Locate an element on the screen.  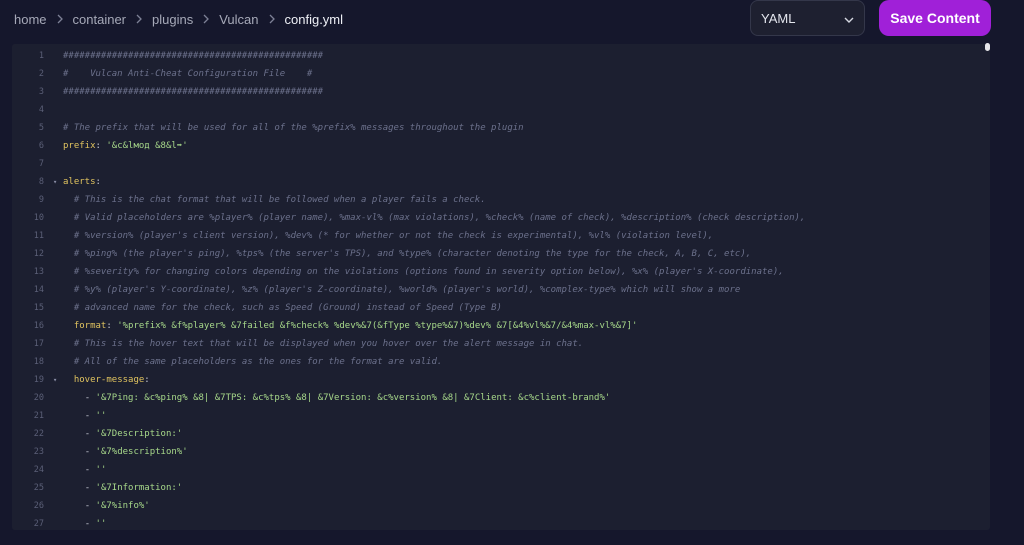
code-text: - '&7Description:' is located at coordinates (123, 434).